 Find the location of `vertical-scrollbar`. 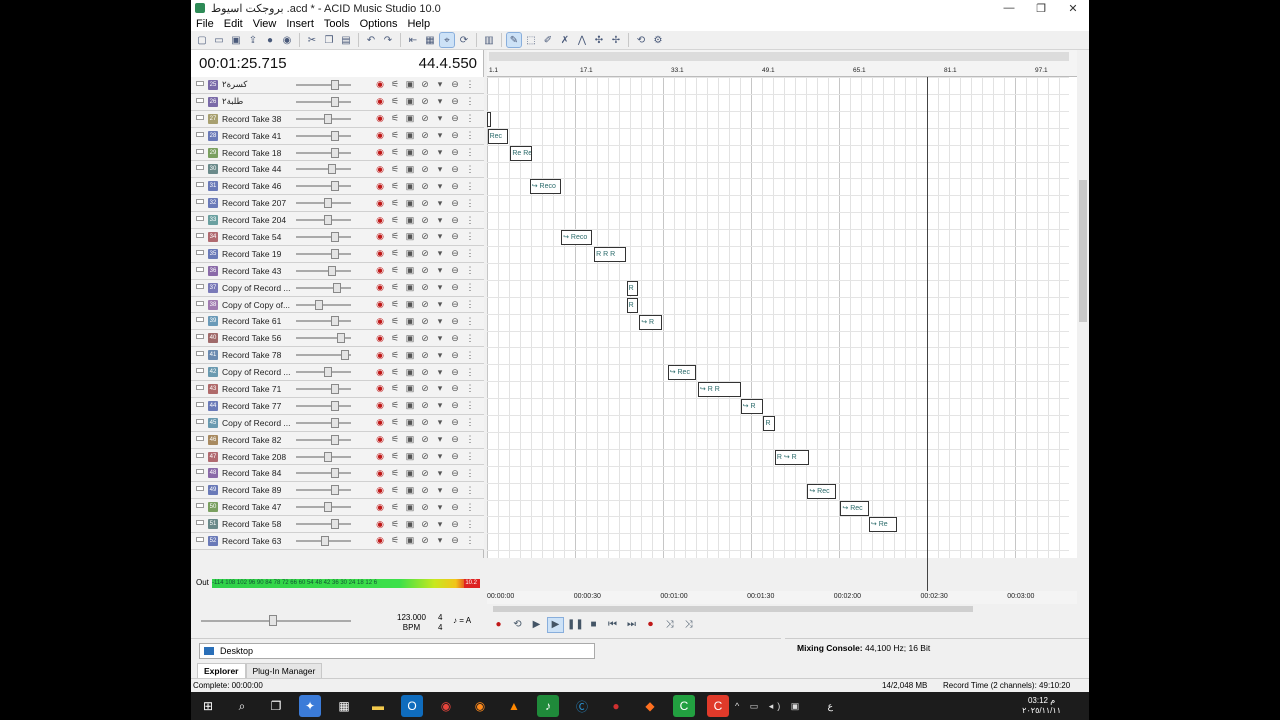

vertical-scrollbar is located at coordinates (1083, 304).